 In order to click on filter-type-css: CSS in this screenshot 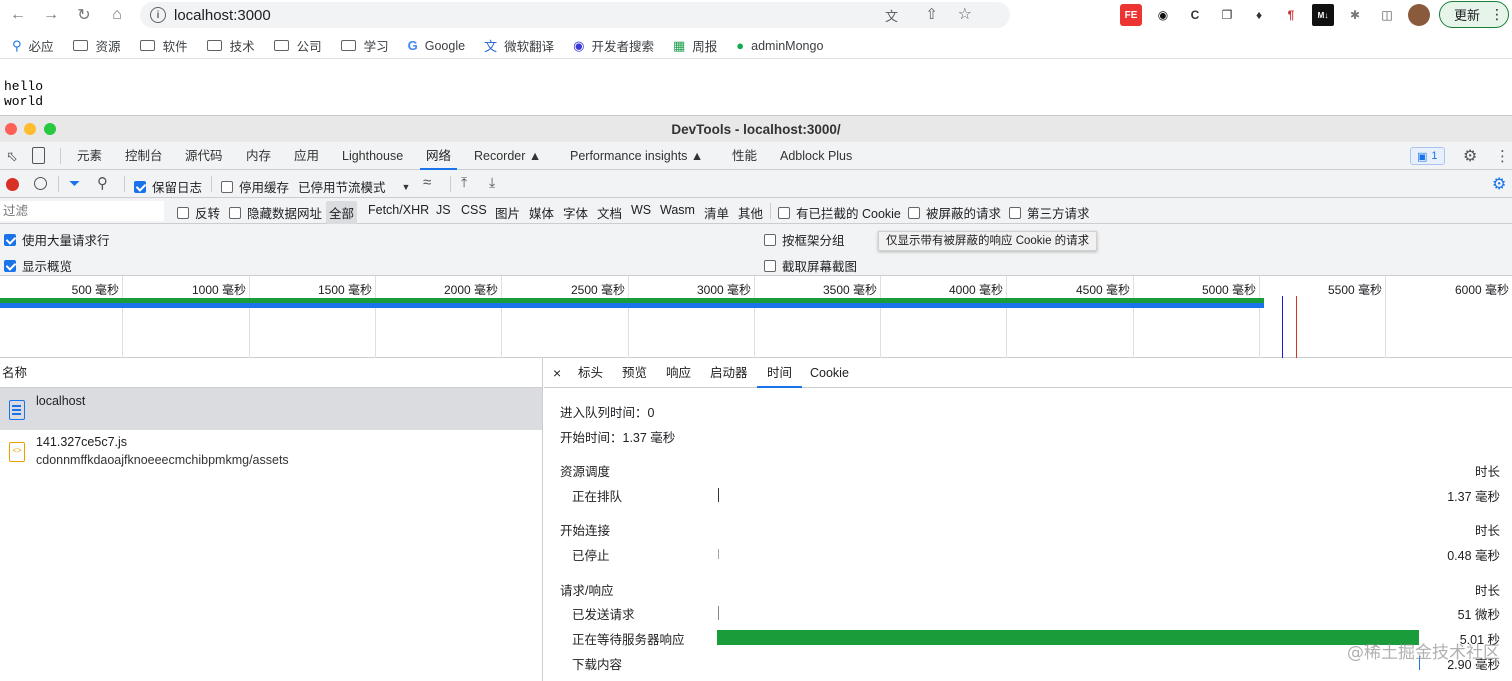, I will do `click(474, 210)`.